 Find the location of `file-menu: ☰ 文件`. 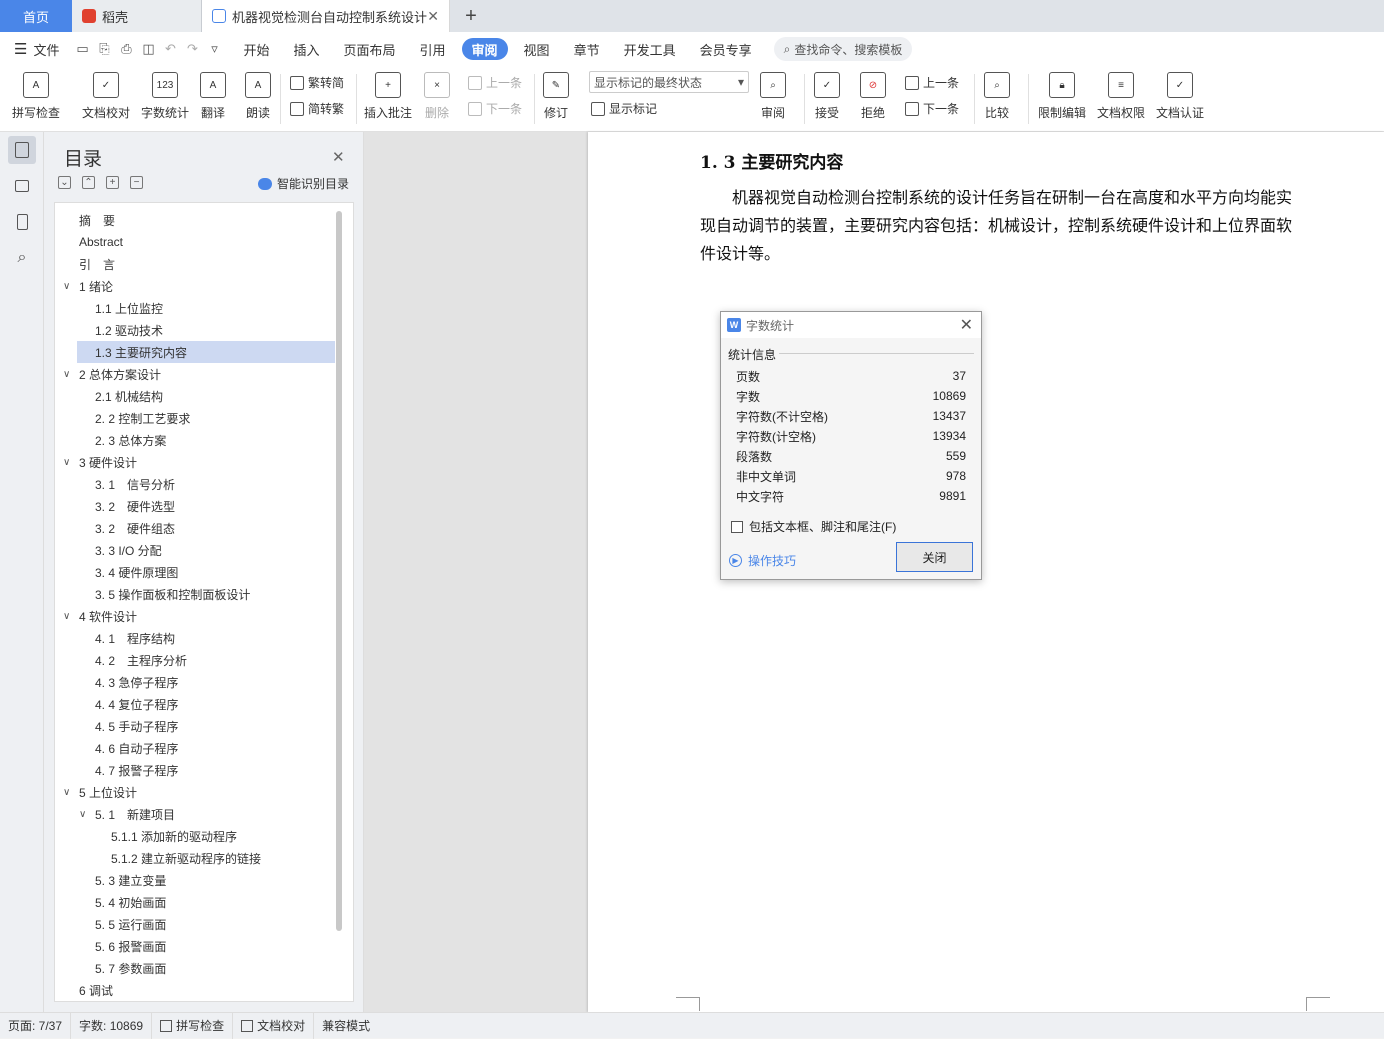

file-menu: ☰ 文件 is located at coordinates (35, 49).